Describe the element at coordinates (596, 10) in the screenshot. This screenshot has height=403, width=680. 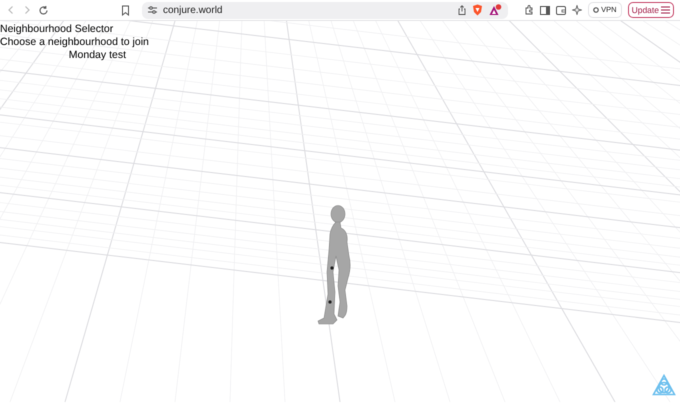
I see `vpn-status-icon` at that location.